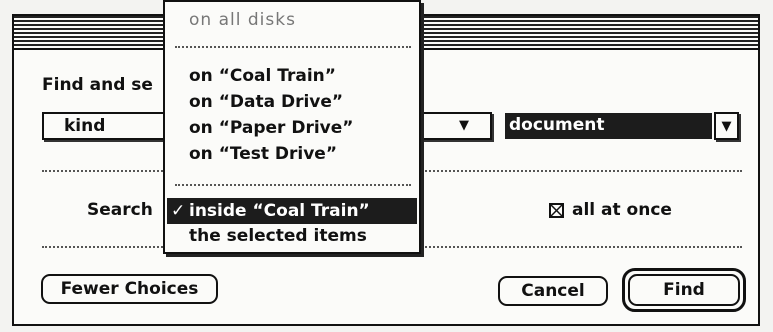  What do you see at coordinates (557, 125) in the screenshot?
I see `criteria-value-label: document` at bounding box center [557, 125].